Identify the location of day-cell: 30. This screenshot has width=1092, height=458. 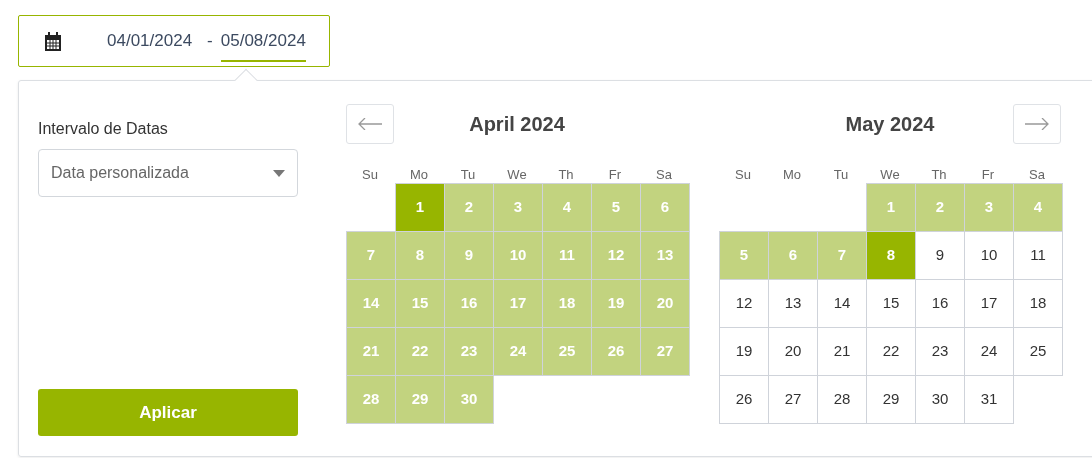
(469, 399).